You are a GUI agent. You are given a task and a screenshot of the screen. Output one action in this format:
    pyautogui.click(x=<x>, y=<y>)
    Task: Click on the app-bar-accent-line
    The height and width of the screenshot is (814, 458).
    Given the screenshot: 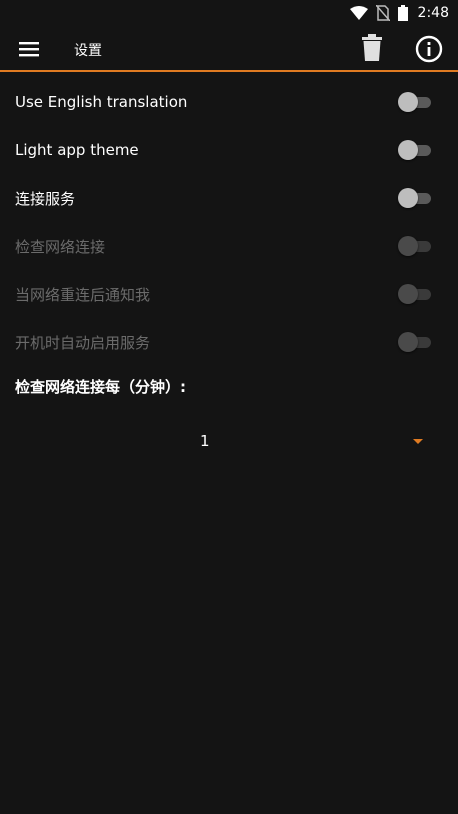 What is the action you would take?
    pyautogui.click(x=229, y=71)
    